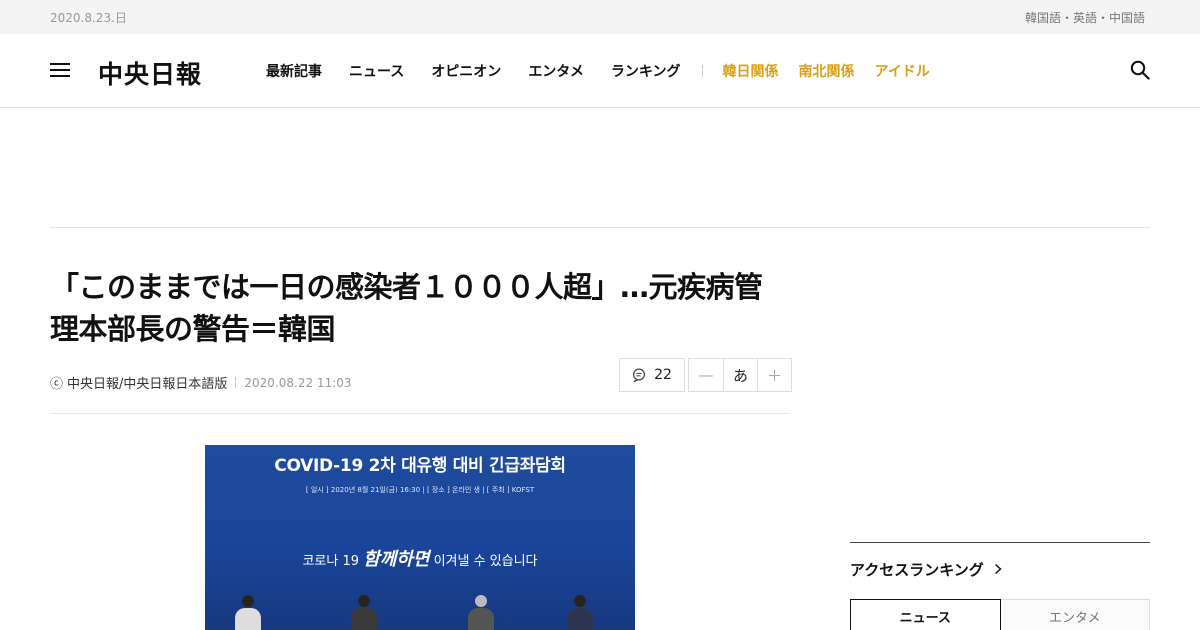 The height and width of the screenshot is (630, 1200). Describe the element at coordinates (774, 375) in the screenshot. I see `font-increase-button: ＋` at that location.